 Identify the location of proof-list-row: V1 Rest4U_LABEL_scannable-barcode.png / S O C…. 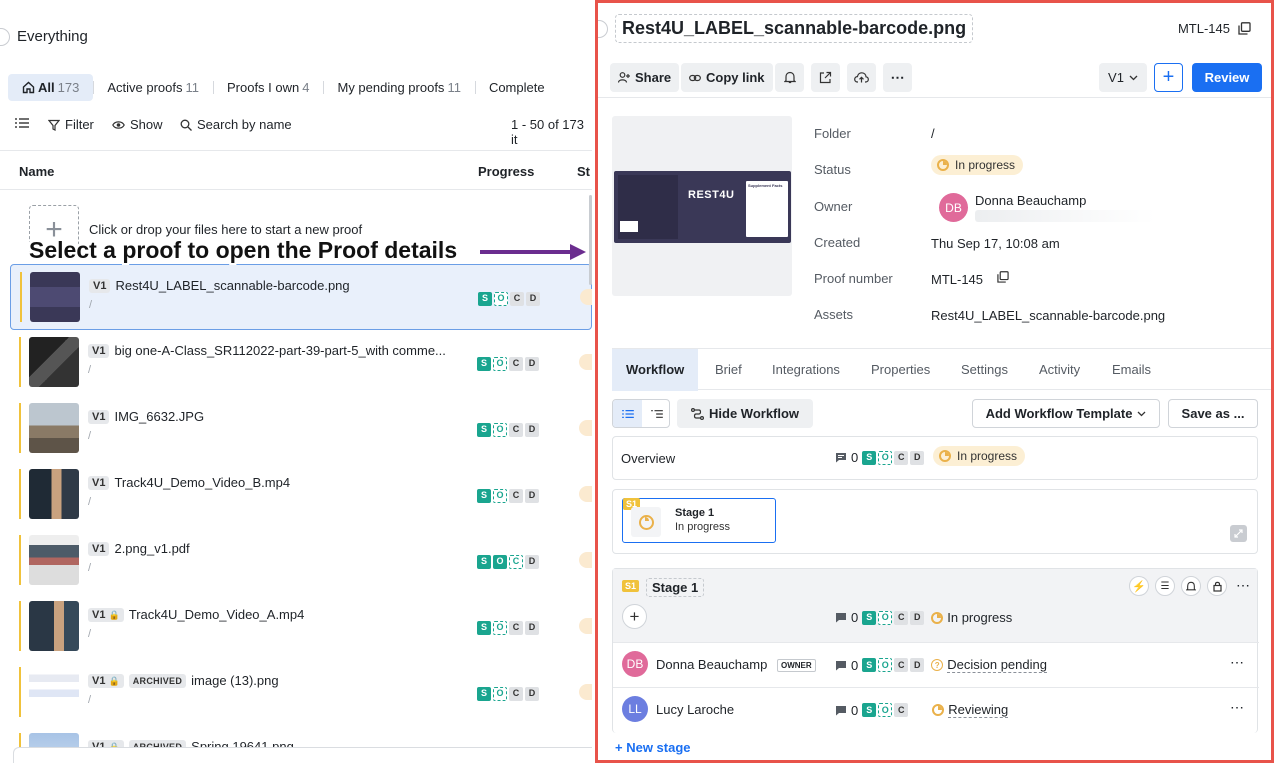
(301, 297).